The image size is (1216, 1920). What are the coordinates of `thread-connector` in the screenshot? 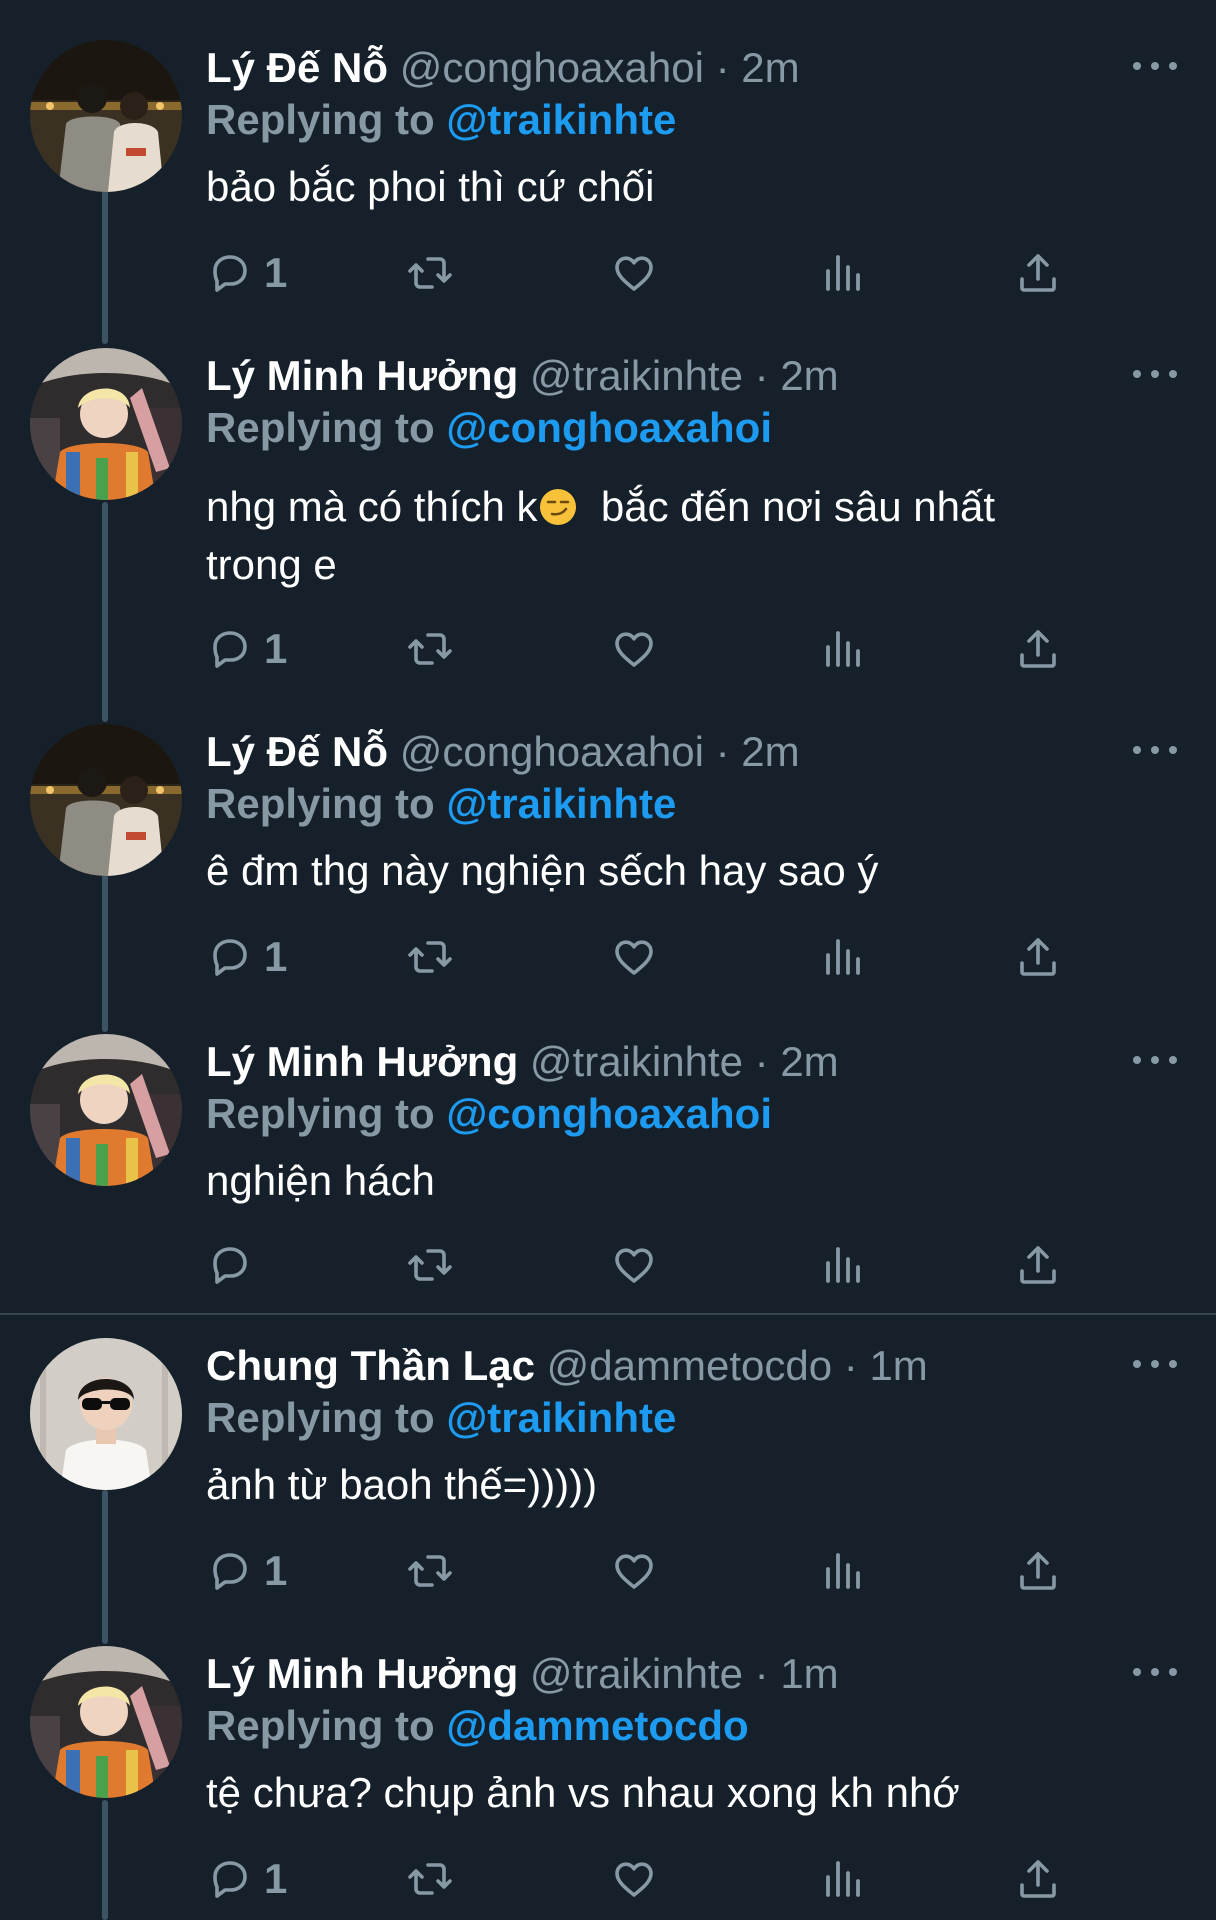 It's located at (105, 1860).